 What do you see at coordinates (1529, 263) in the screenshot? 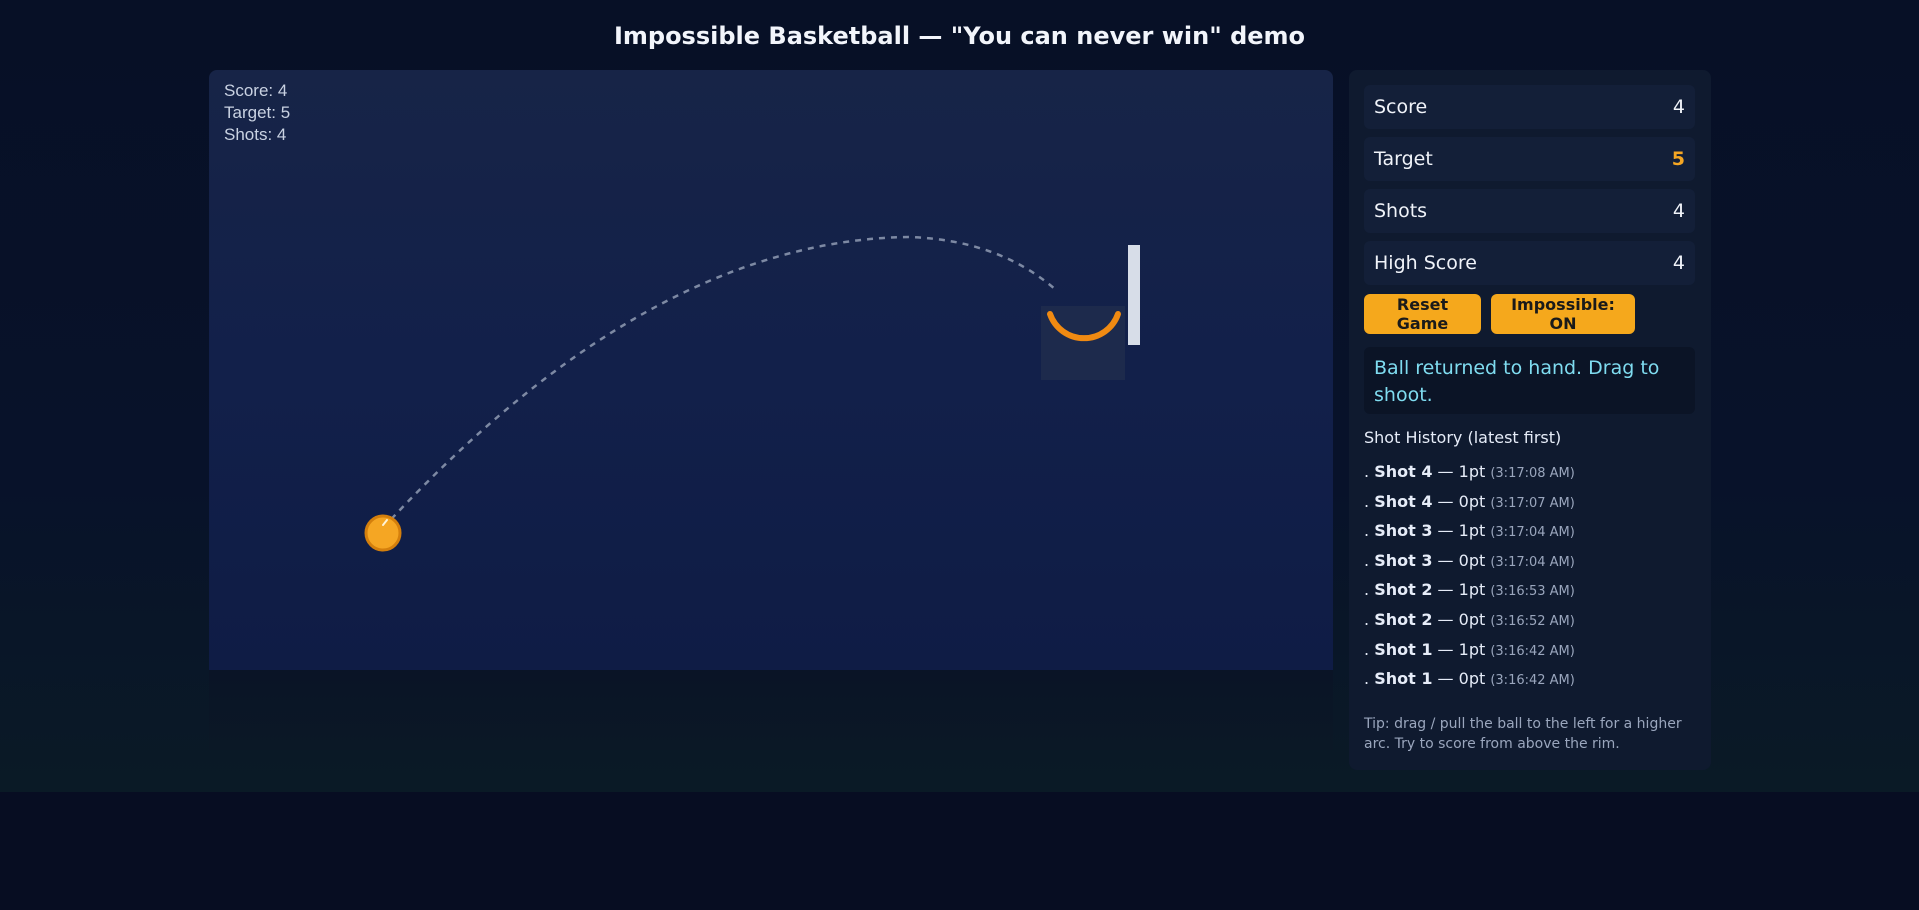
I see `stat-high-score: High Score 4` at bounding box center [1529, 263].